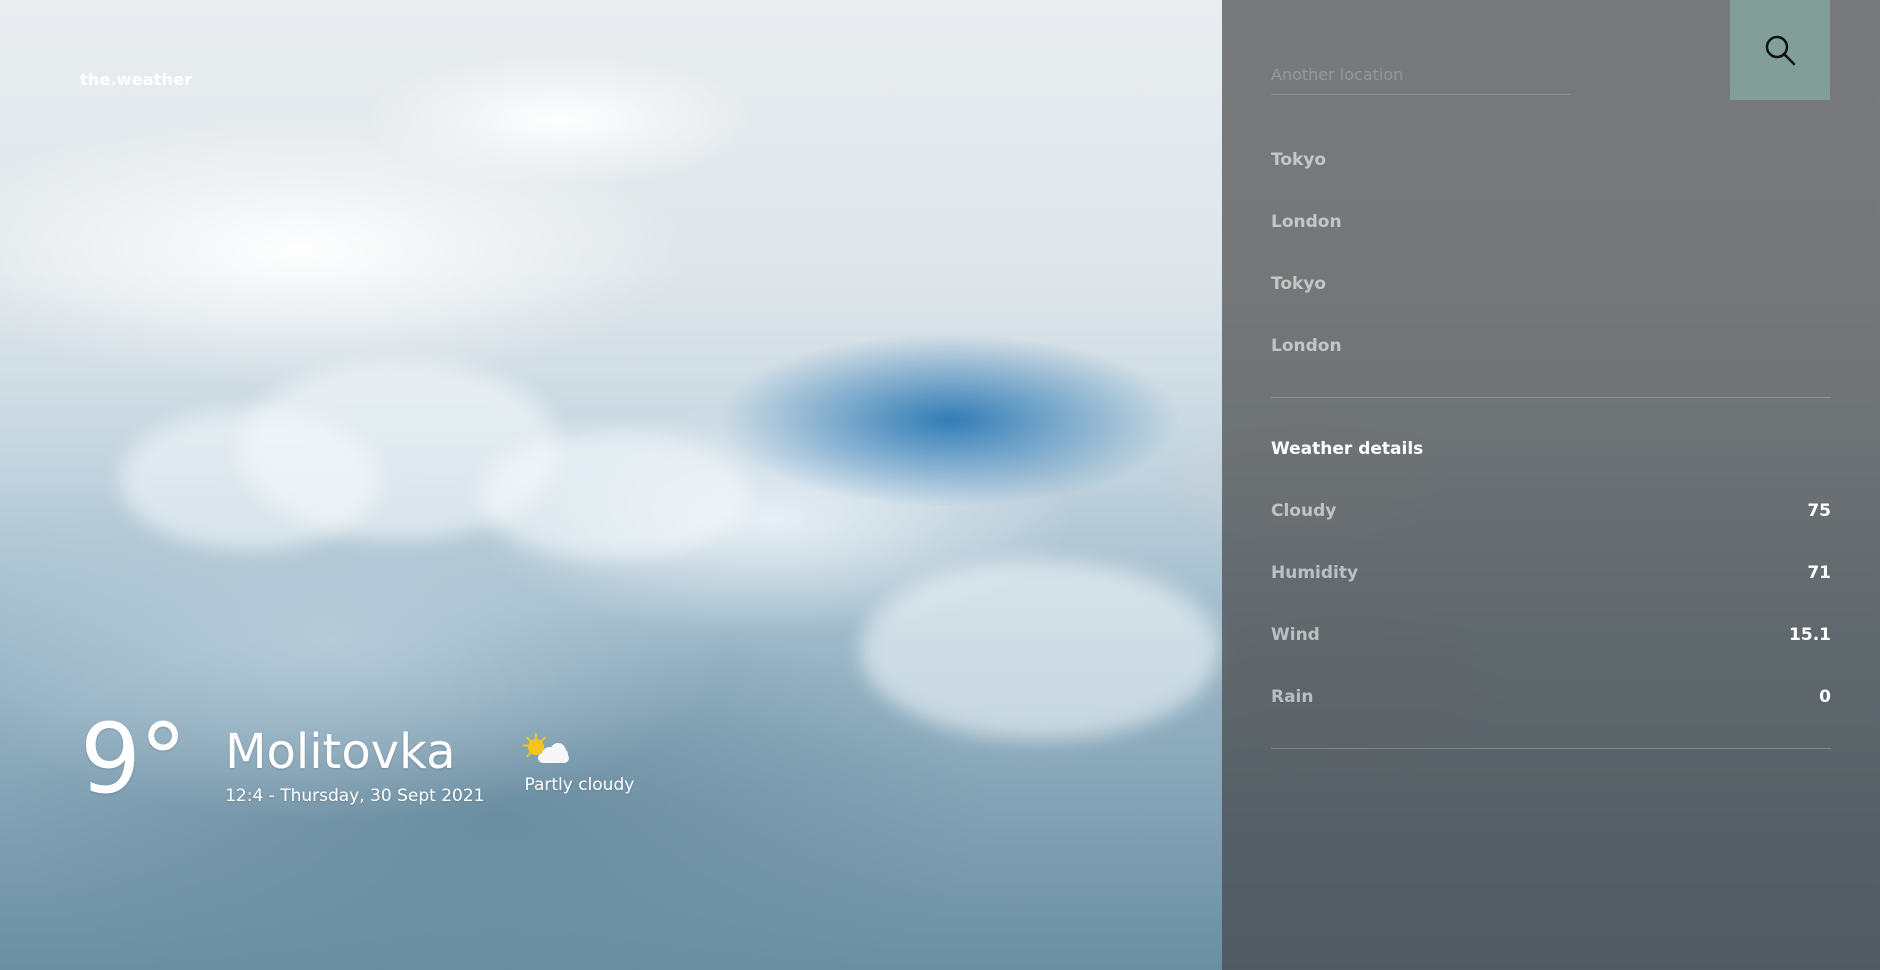 The image size is (1880, 970). I want to click on detail-label: Rain, so click(1292, 697).